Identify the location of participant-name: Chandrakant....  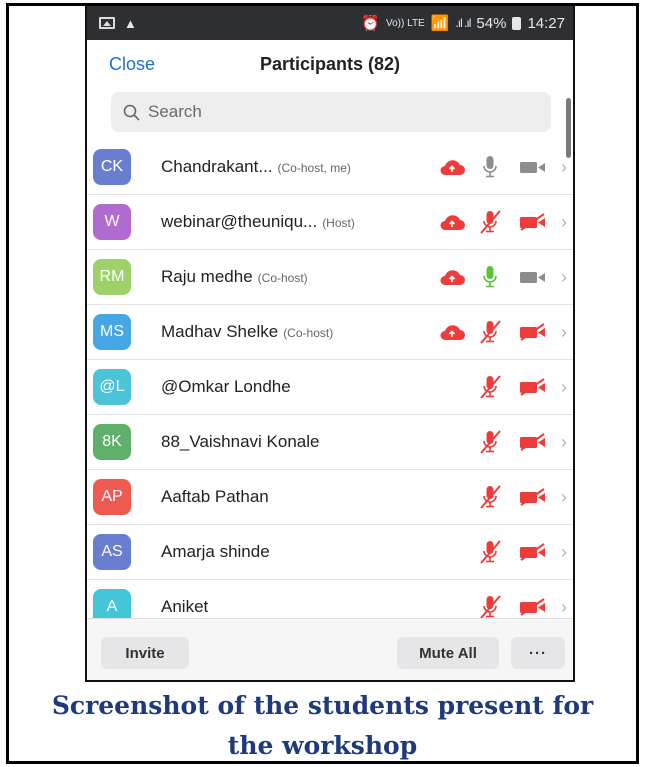
(217, 166).